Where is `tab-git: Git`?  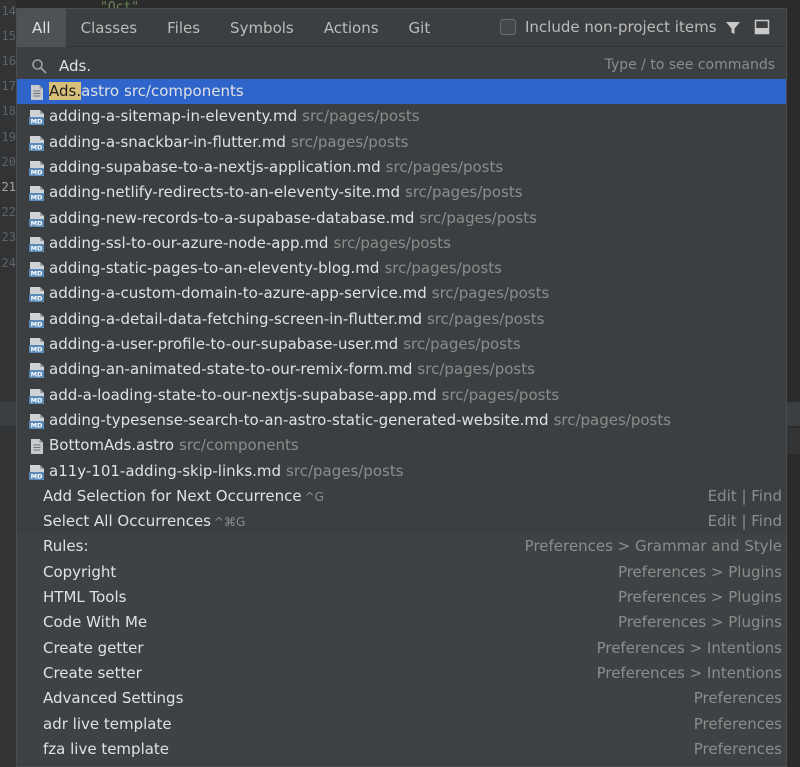 tab-git: Git is located at coordinates (420, 28).